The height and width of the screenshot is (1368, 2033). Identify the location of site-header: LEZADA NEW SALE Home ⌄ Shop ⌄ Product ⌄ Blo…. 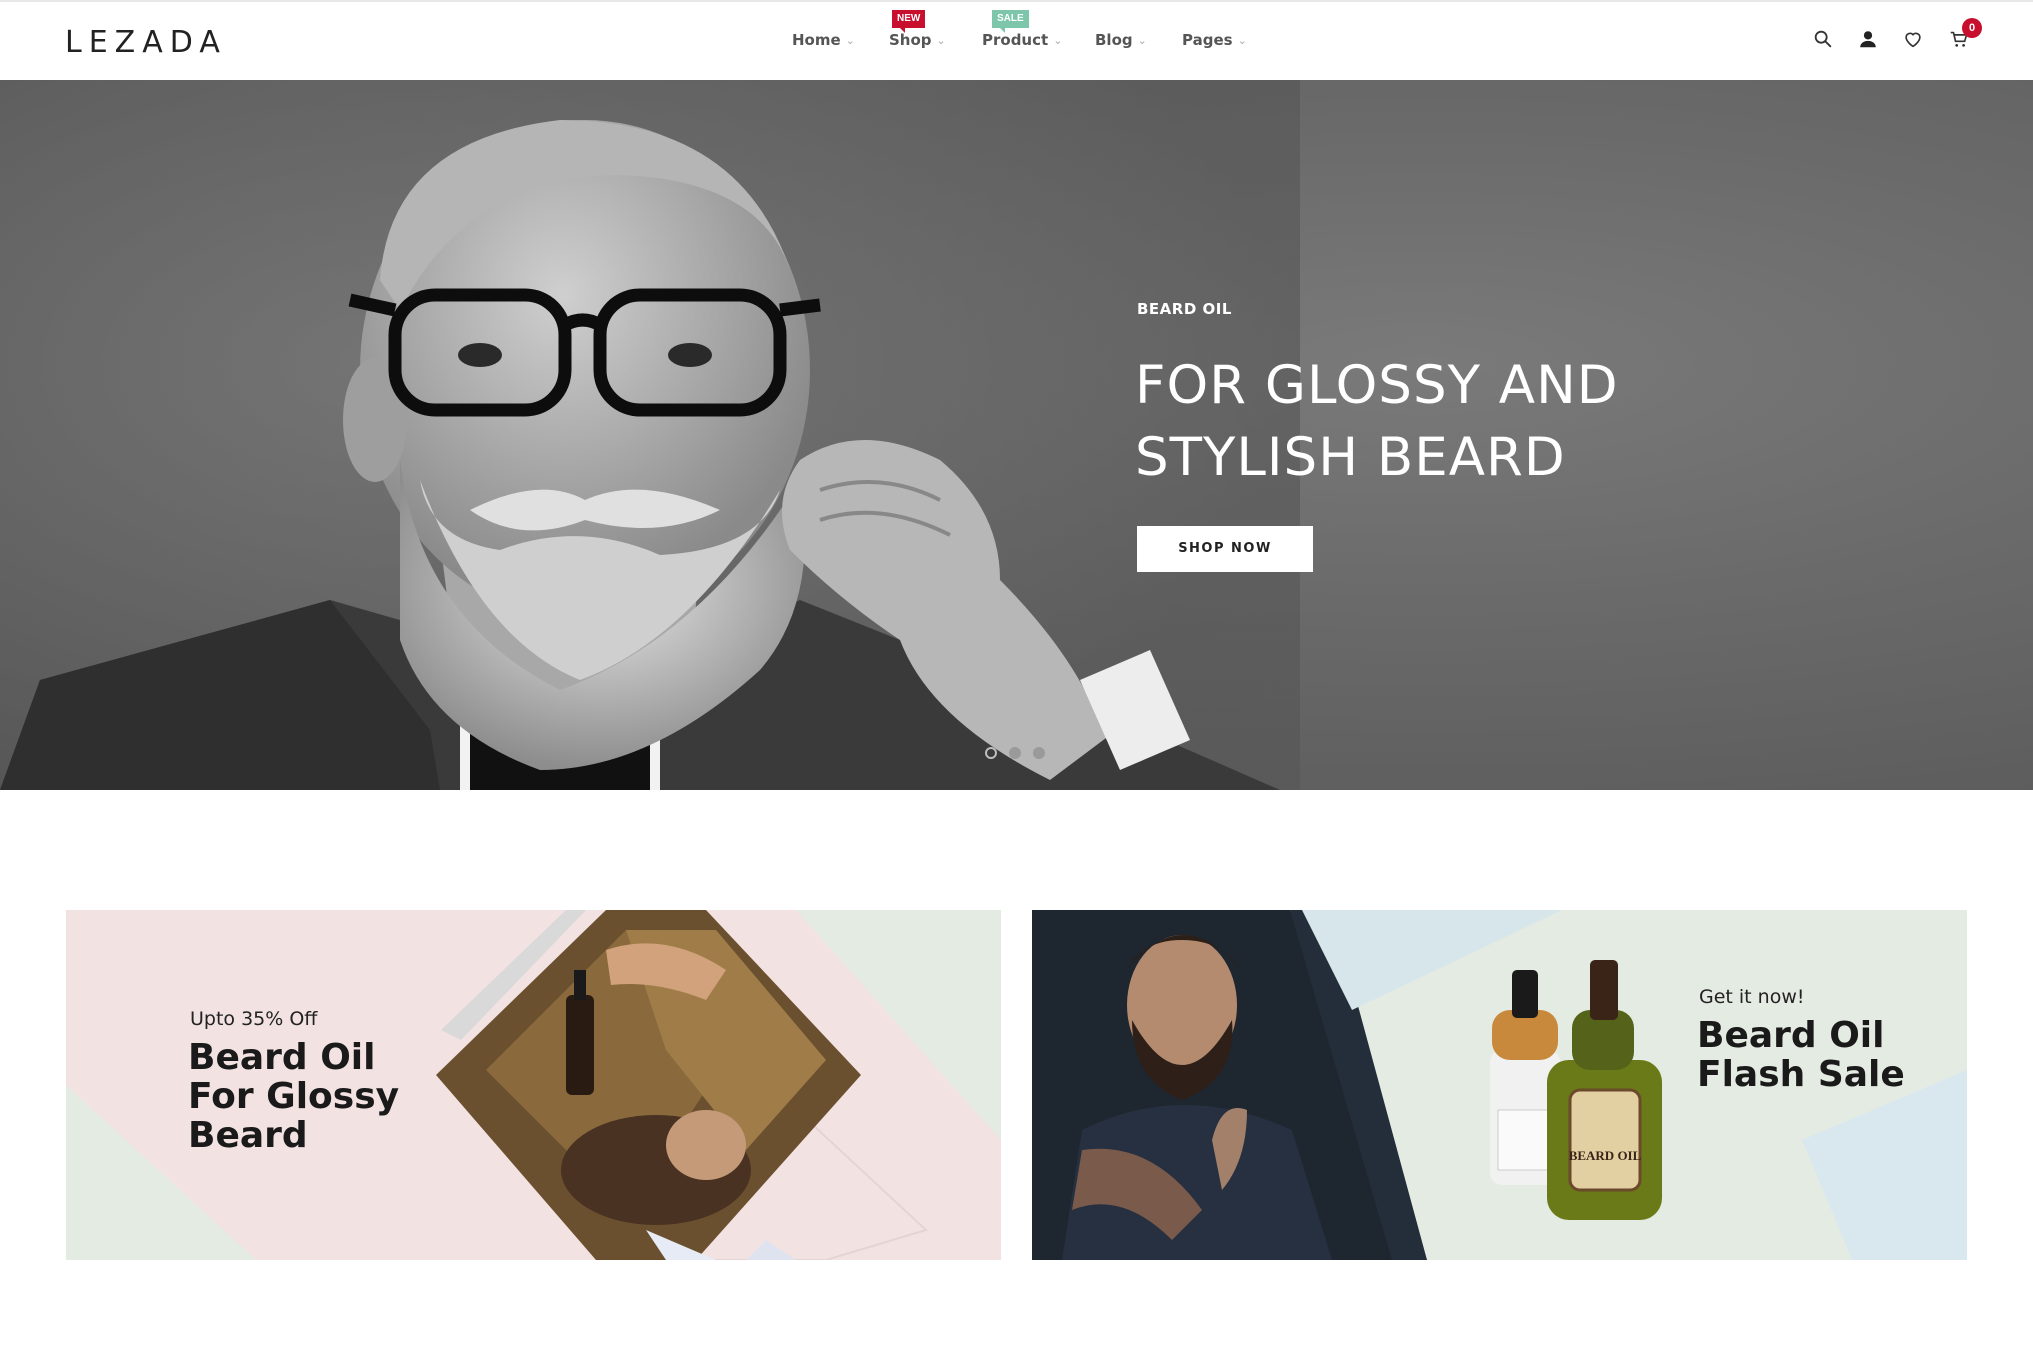
(1016, 40).